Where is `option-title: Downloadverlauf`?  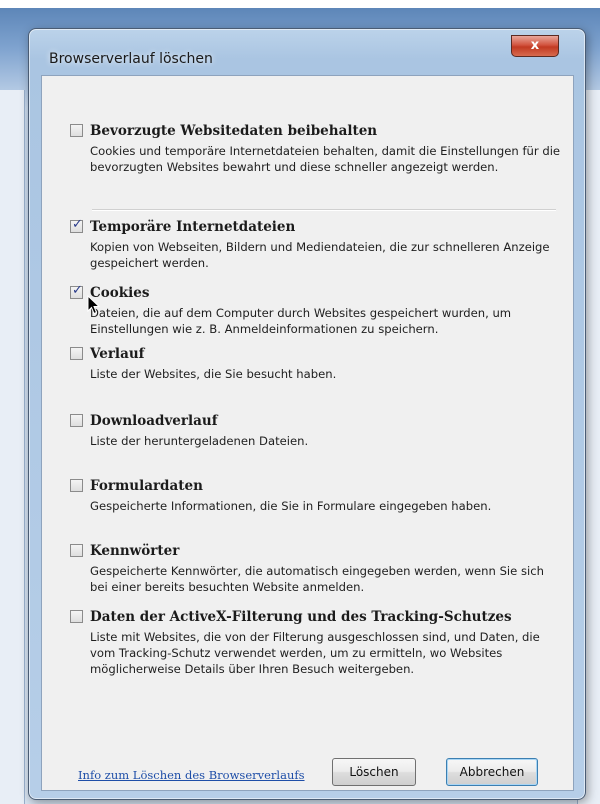
option-title: Downloadverlauf is located at coordinates (154, 421).